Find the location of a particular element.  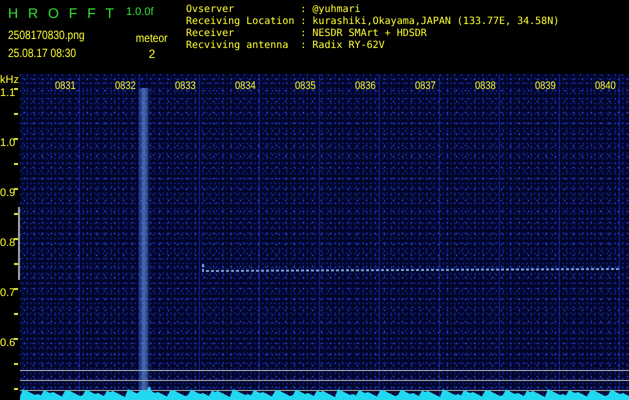

info-label: Ovserver is located at coordinates (211, 10).